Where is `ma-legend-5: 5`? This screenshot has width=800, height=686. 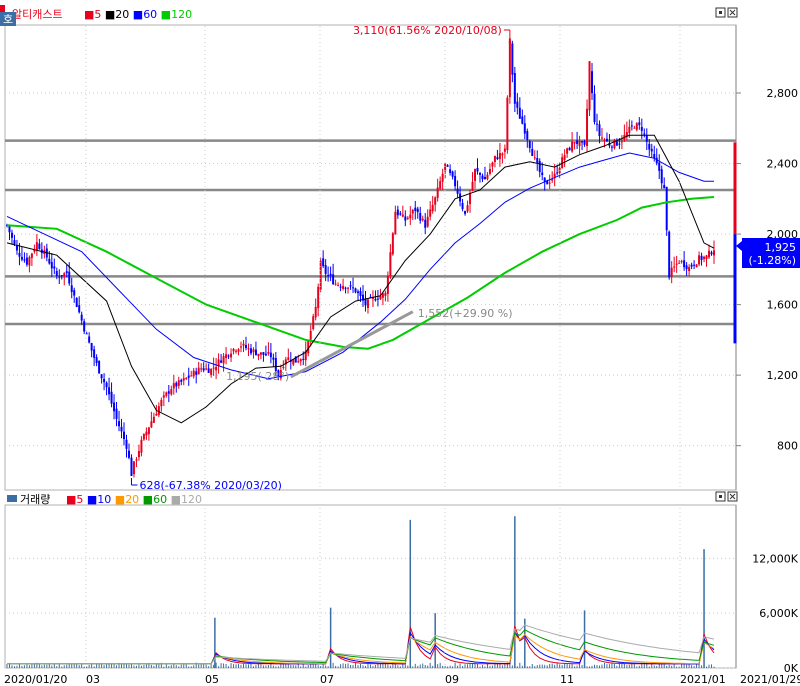 ma-legend-5: 5 is located at coordinates (97, 14).